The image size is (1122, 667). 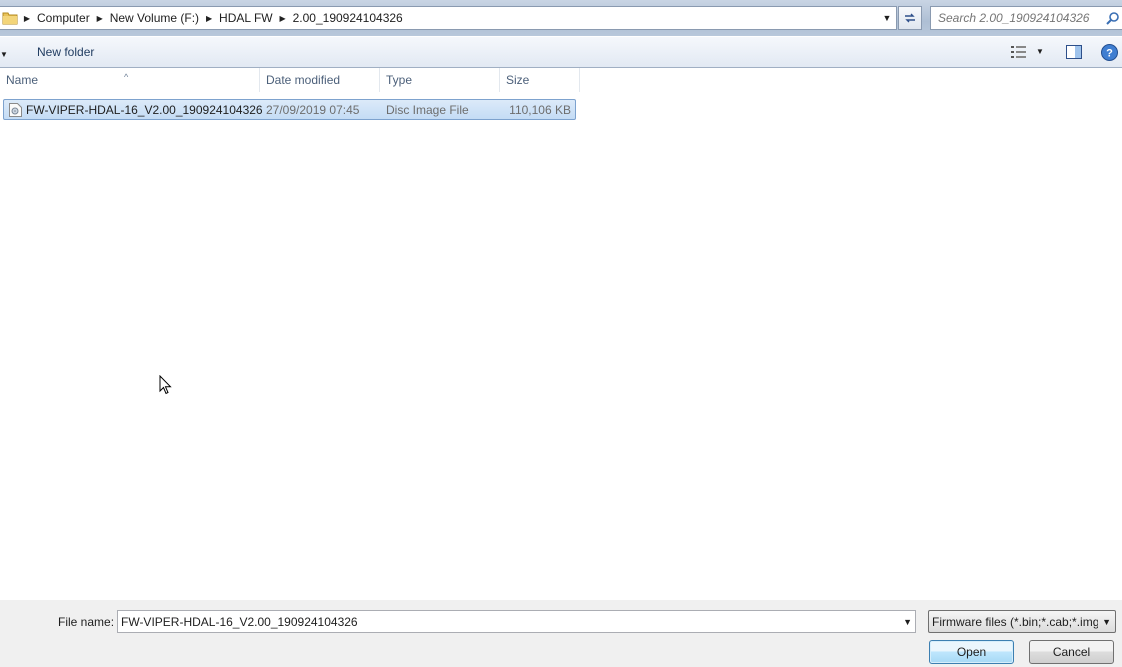 What do you see at coordinates (165, 386) in the screenshot?
I see `mouse-cursor-icon` at bounding box center [165, 386].